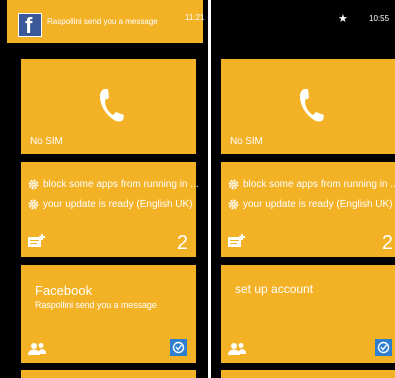  Describe the element at coordinates (195, 17) in the screenshot. I see `status-clock: 11:21` at that location.